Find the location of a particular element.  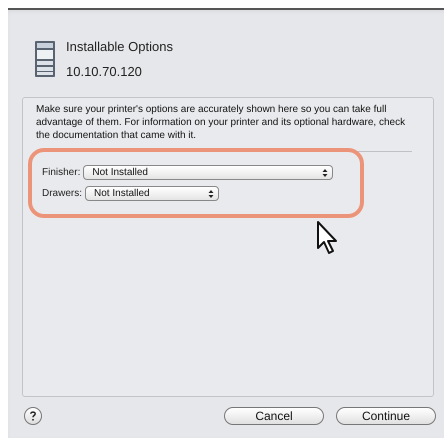

continue-button: Continue is located at coordinates (386, 416).